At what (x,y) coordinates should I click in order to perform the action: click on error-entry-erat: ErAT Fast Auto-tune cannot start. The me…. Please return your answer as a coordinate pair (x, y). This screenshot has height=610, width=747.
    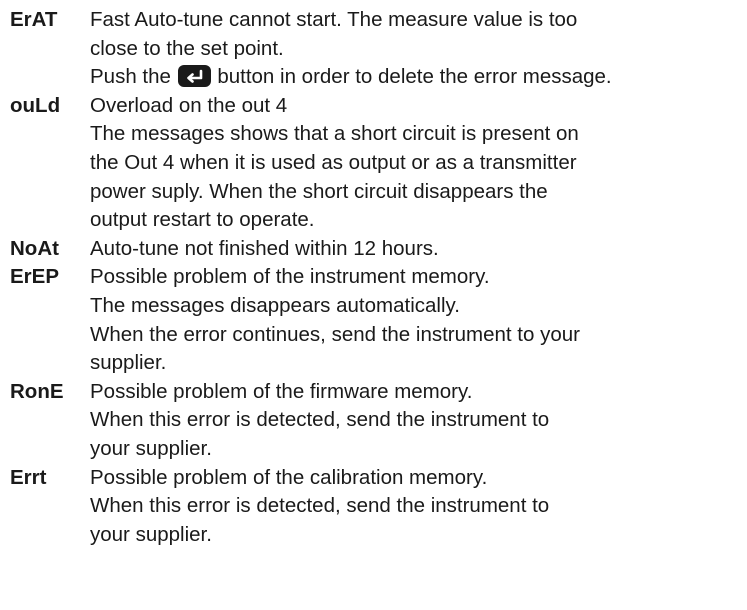
    Looking at the image, I should click on (377, 49).